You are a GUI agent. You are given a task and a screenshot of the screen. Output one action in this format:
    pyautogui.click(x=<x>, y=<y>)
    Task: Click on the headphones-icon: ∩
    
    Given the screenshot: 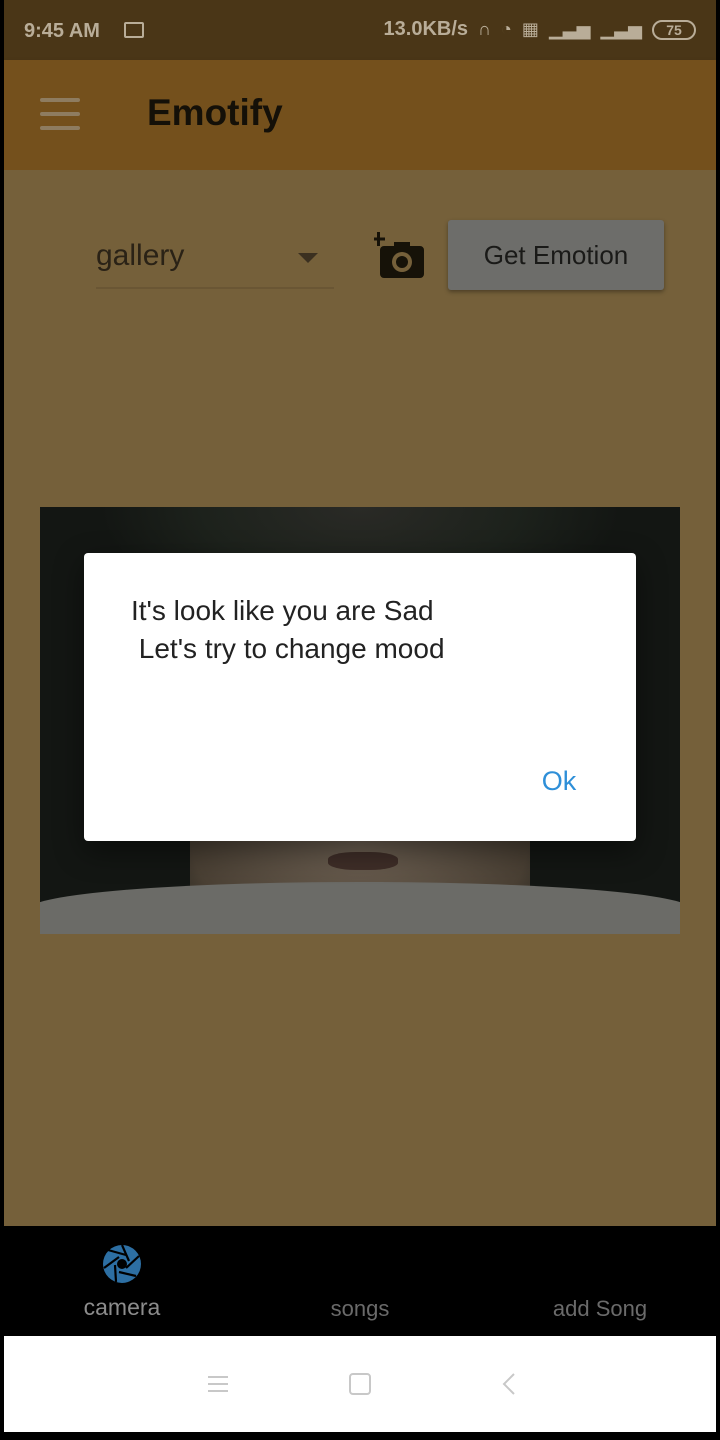 What is the action you would take?
    pyautogui.click(x=485, y=29)
    